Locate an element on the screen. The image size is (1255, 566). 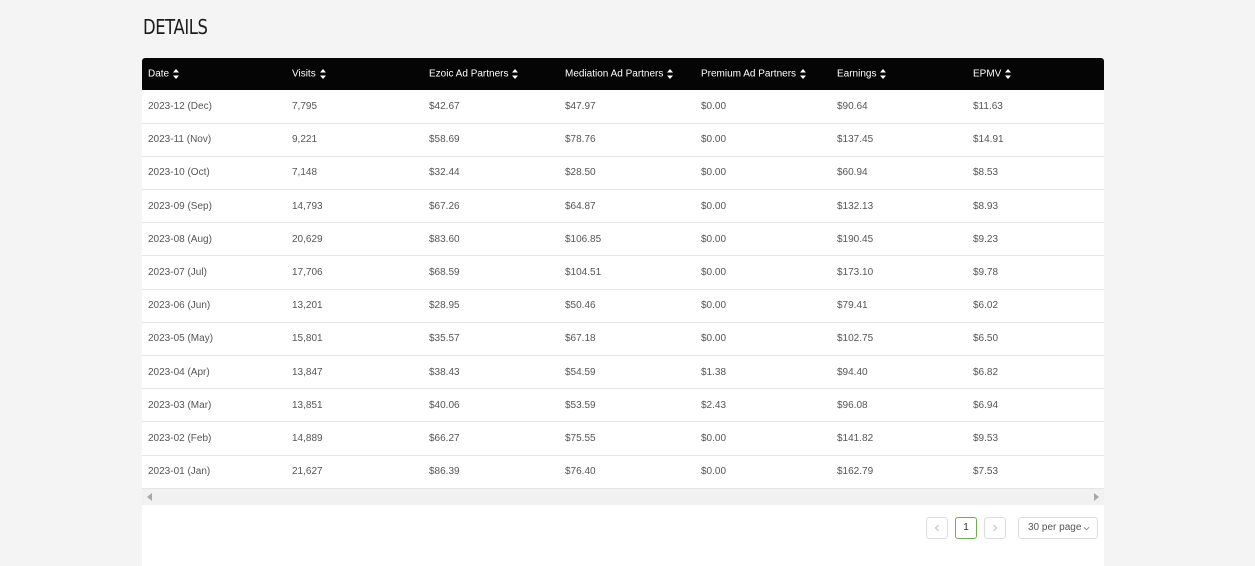
scroll-right-icon is located at coordinates (1096, 497).